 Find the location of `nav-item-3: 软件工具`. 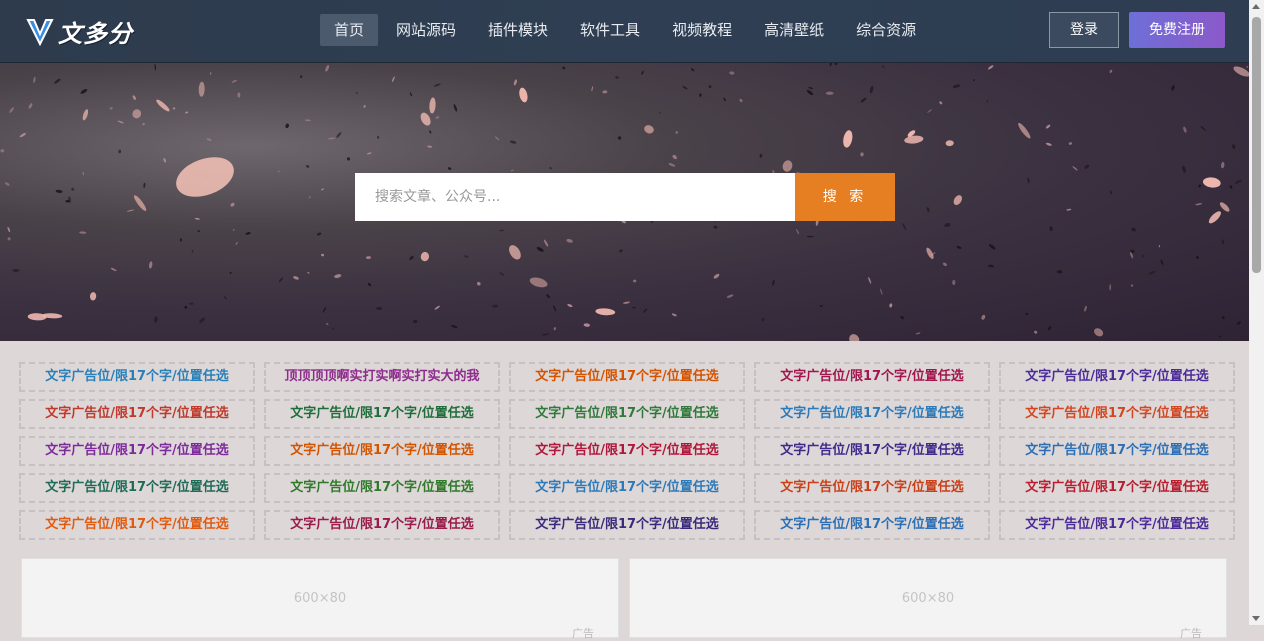

nav-item-3: 软件工具 is located at coordinates (610, 30).